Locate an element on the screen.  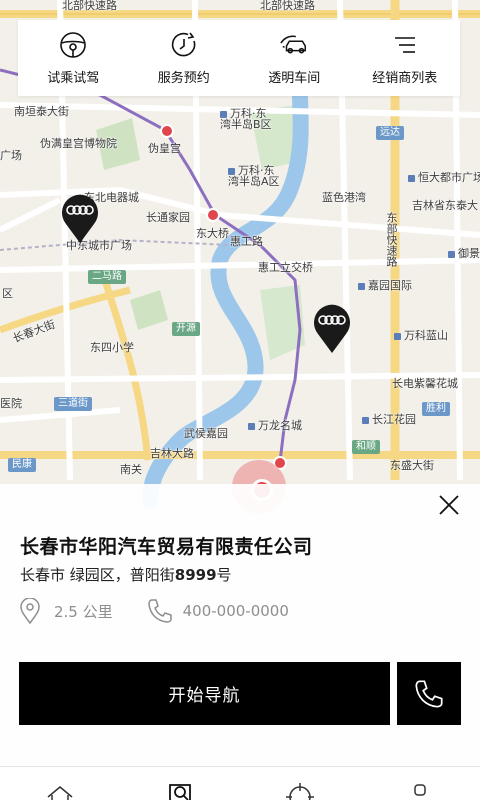
map-label-dongbu-fast: 东部快速路 is located at coordinates (391, 239).